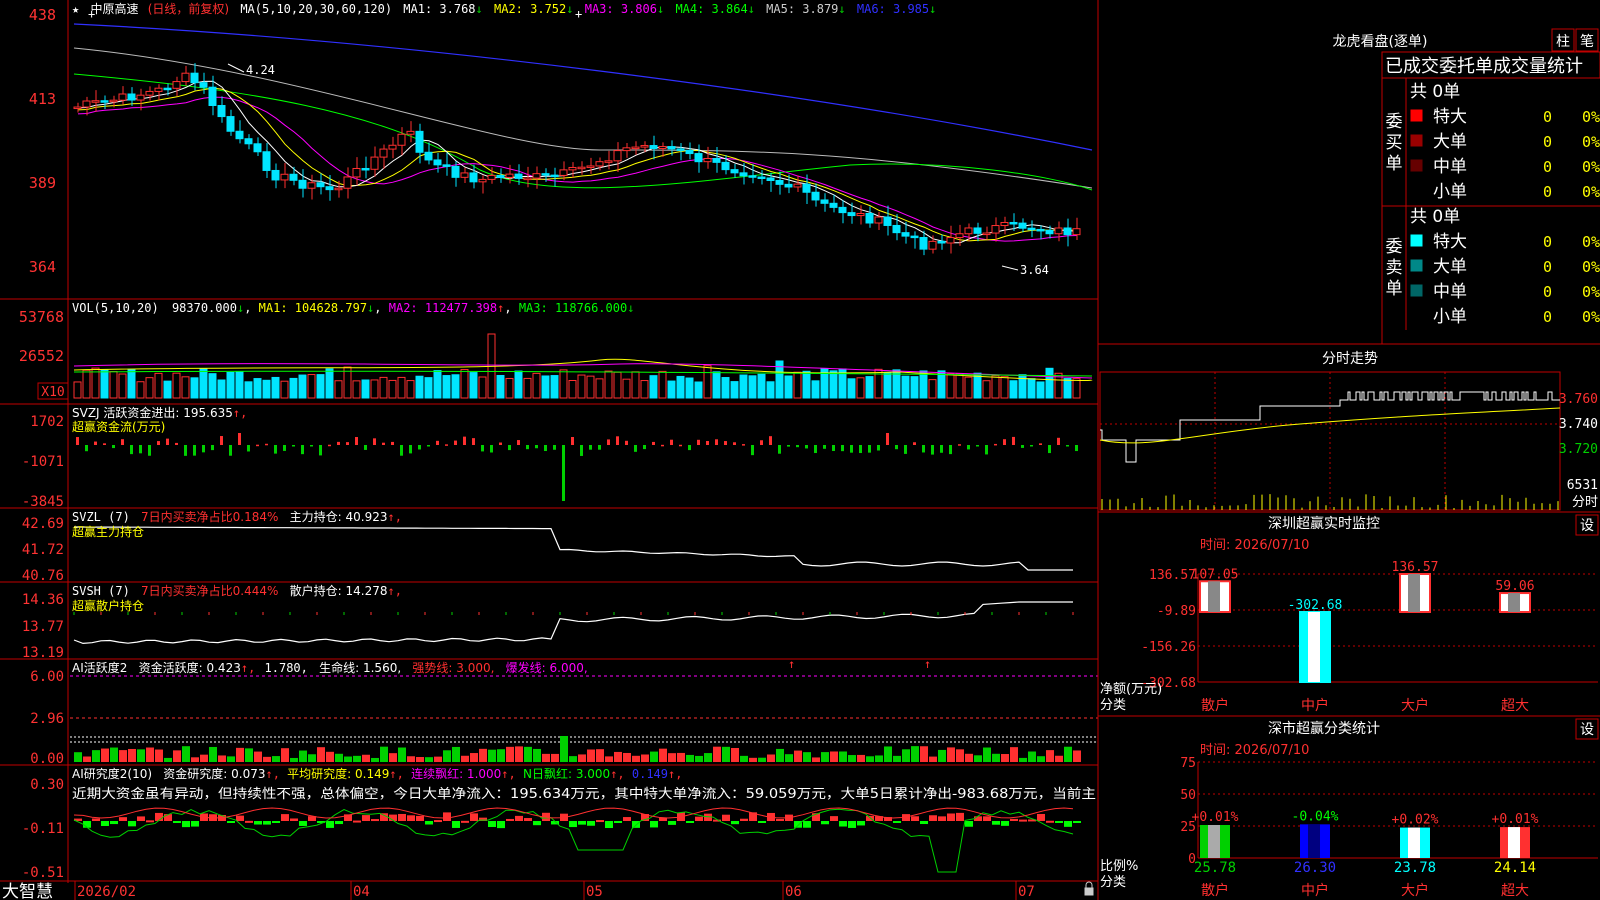 The image size is (1600, 900). I want to click on bar-mode-label: 柱, so click(1563, 42).